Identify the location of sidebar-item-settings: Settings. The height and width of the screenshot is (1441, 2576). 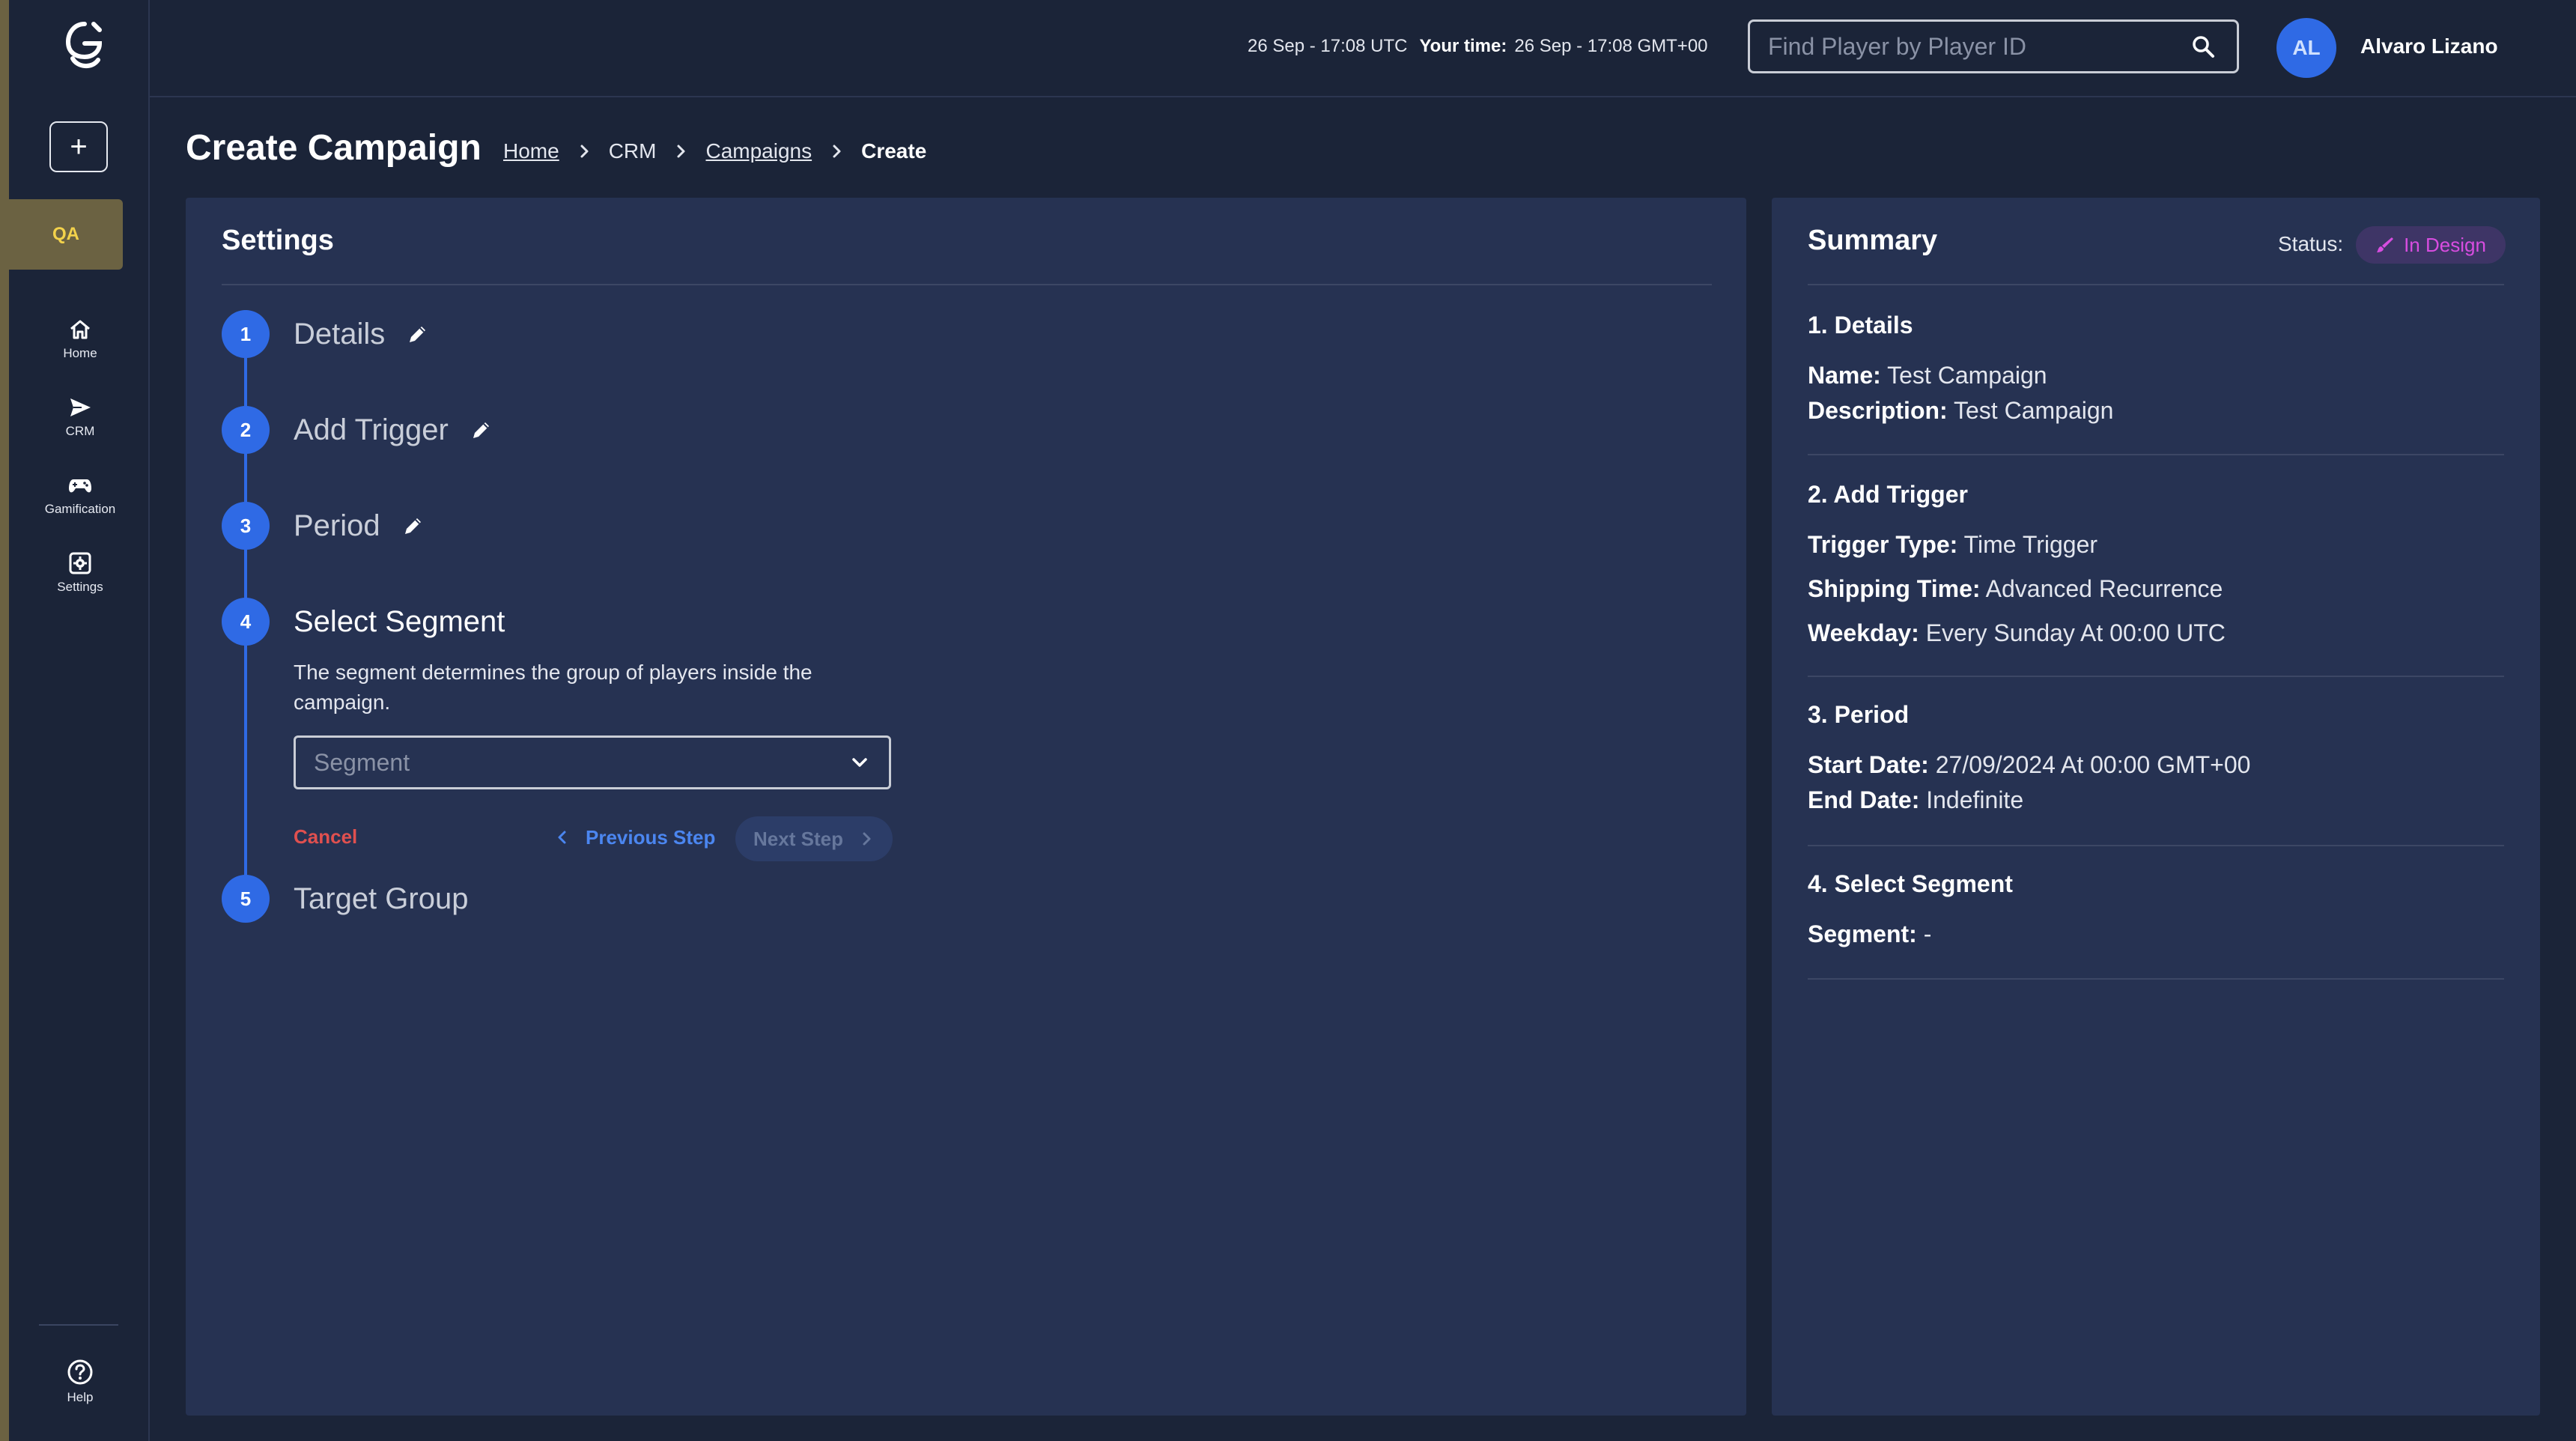
(80, 581).